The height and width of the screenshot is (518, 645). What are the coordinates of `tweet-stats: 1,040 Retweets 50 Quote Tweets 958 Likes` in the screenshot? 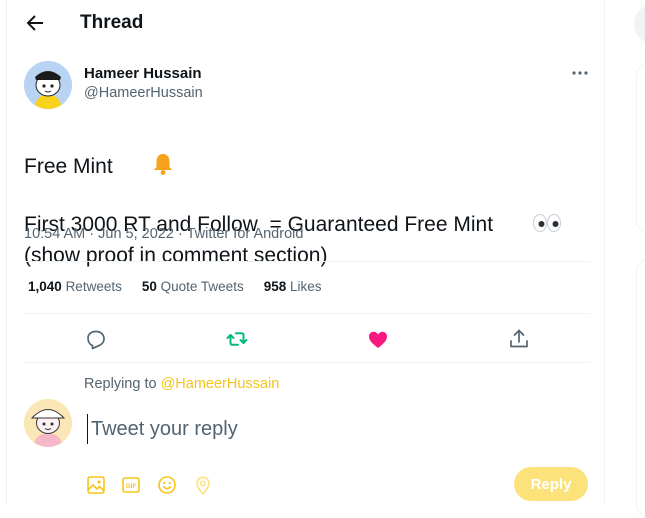 It's located at (175, 286).